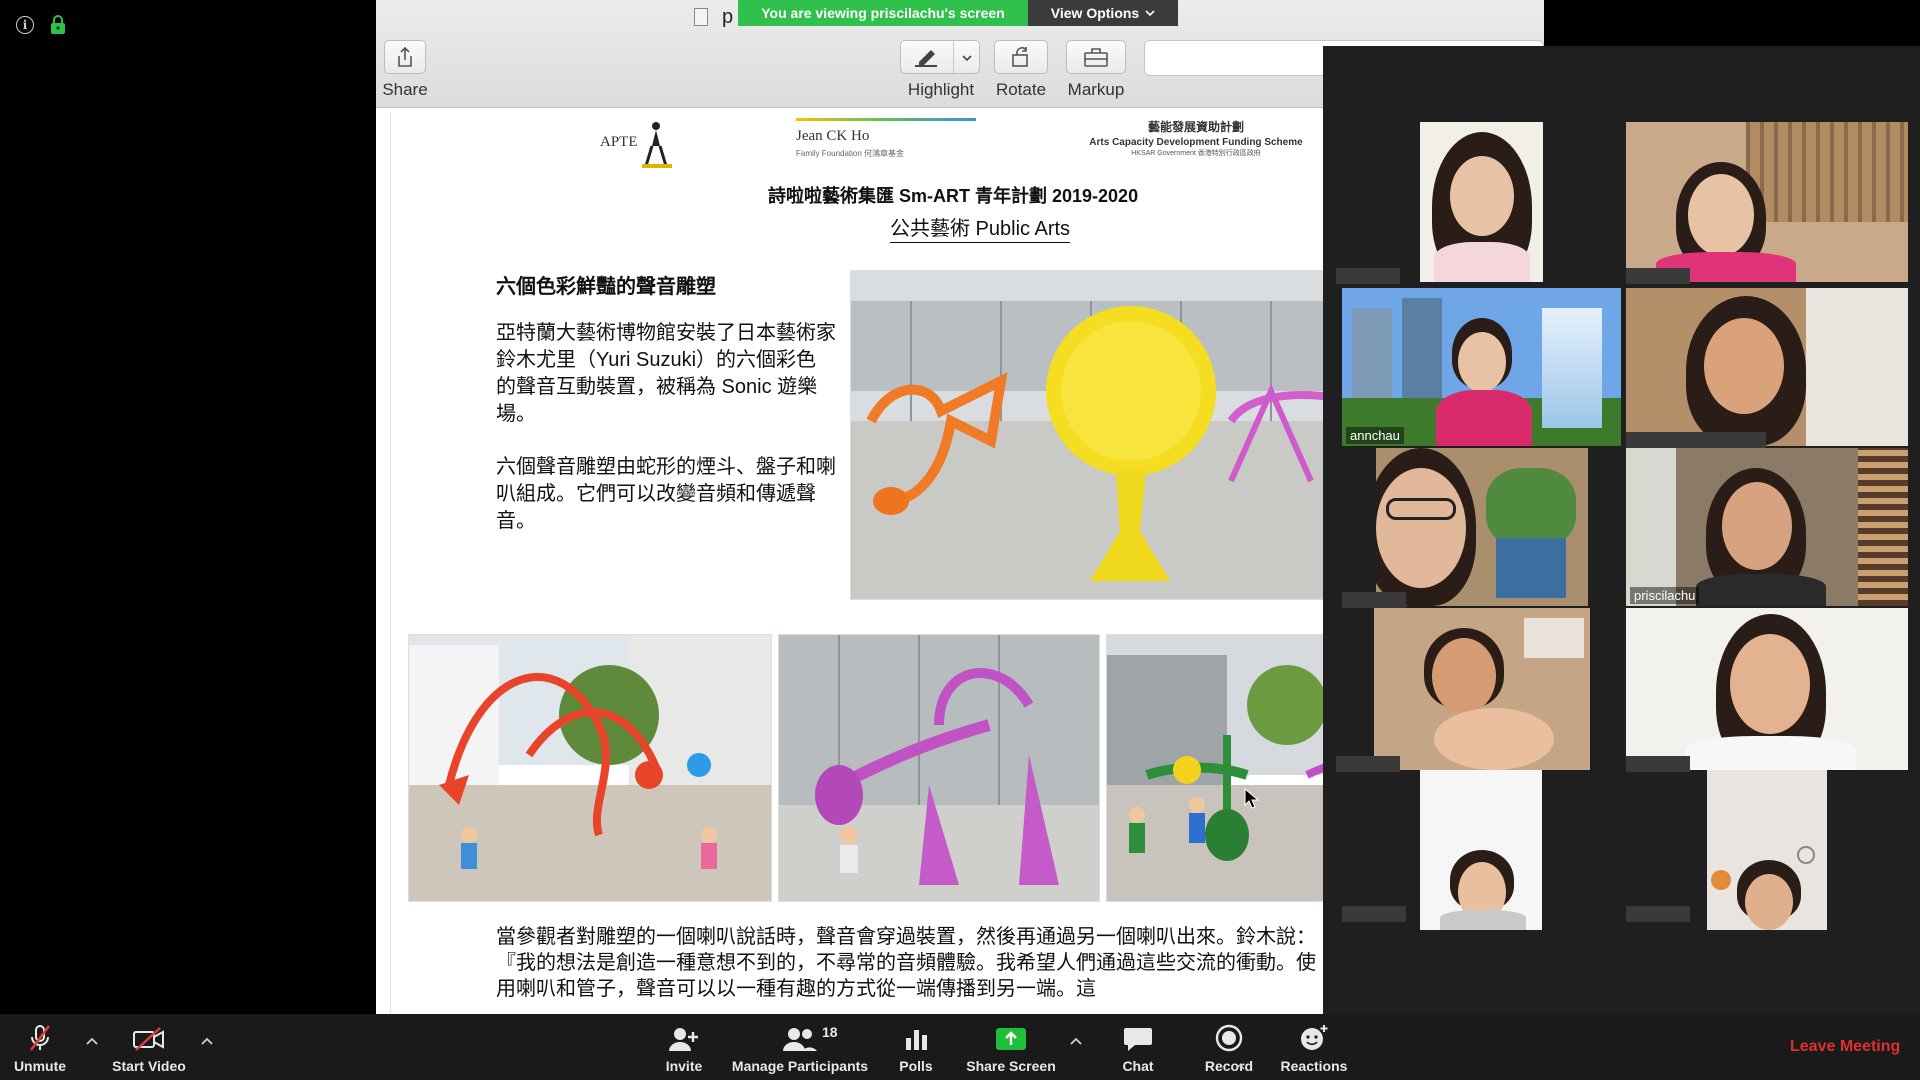  Describe the element at coordinates (941, 89) in the screenshot. I see `highlight-label: Highlight` at that location.